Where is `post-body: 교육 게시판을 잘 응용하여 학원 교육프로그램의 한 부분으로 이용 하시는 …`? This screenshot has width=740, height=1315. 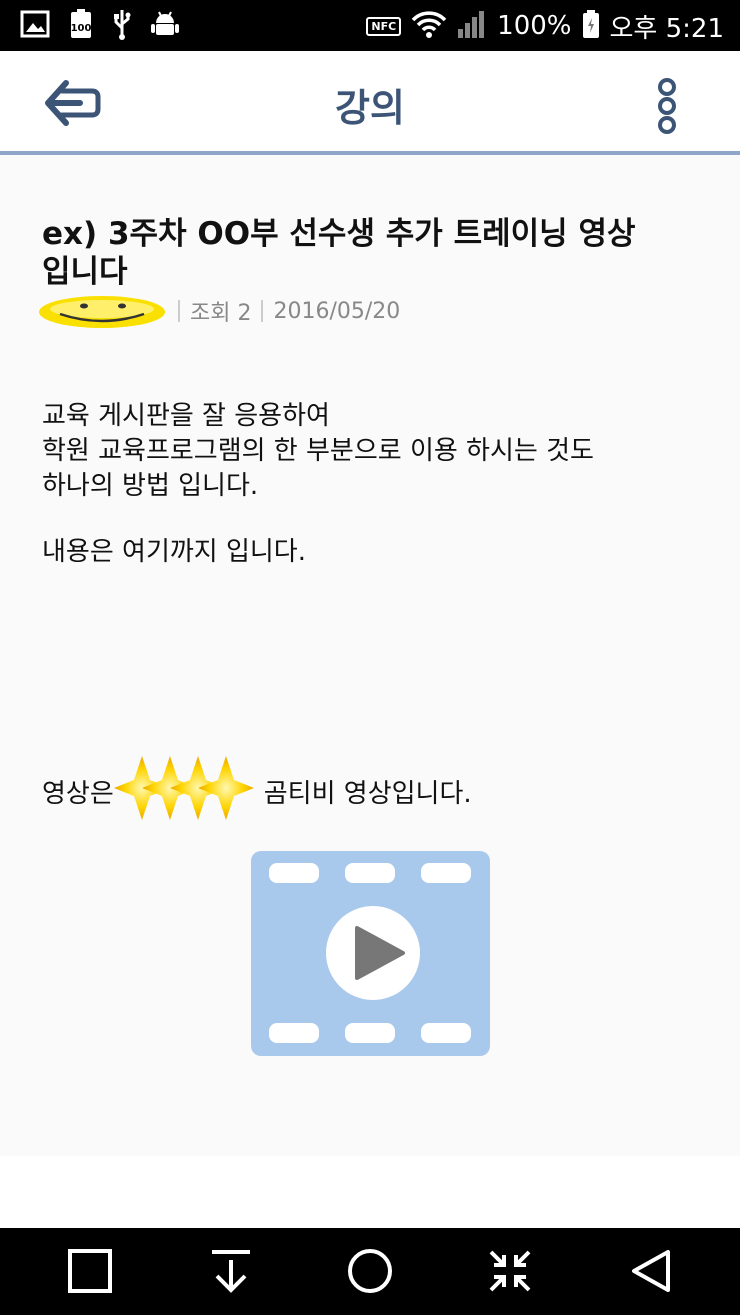
post-body: 교육 게시판을 잘 응용하여 학원 교육프로그램의 한 부분으로 이용 하시는 … is located at coordinates (318, 451).